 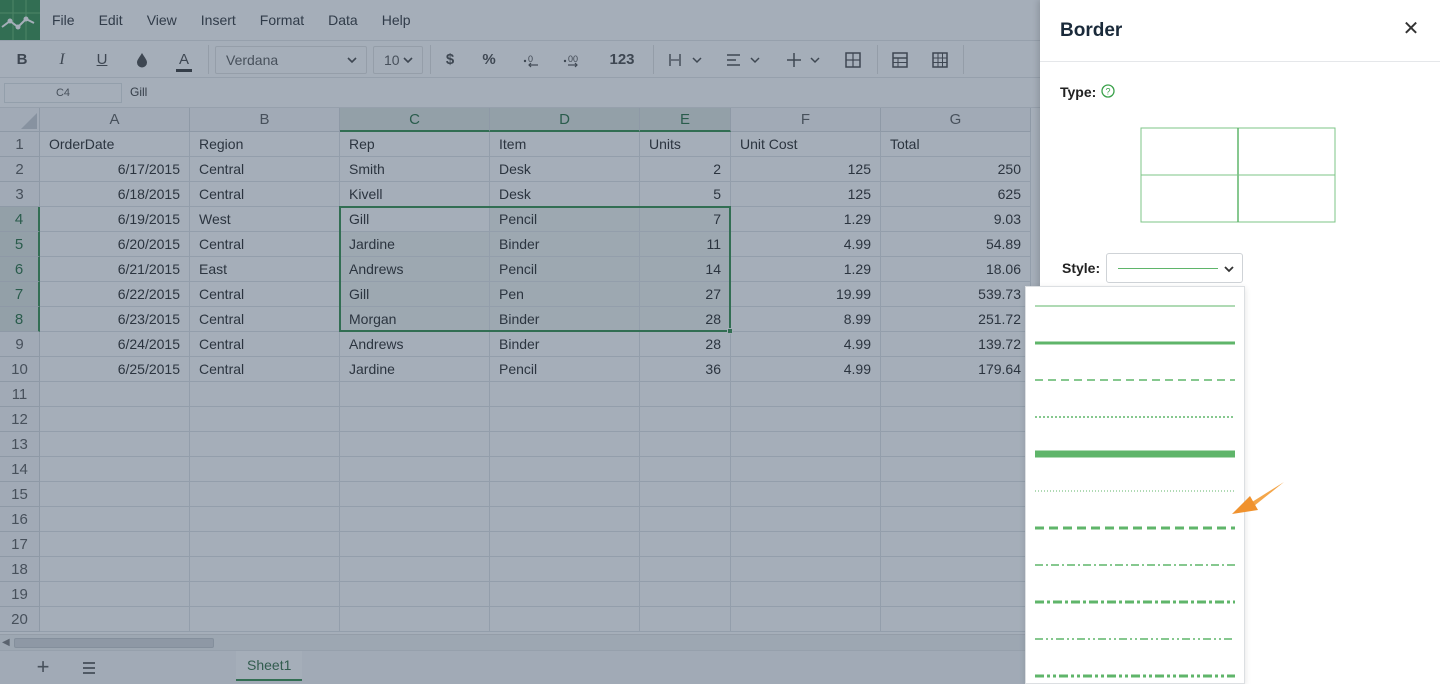 I want to click on line-style-thick-icon, so click(x=1135, y=454).